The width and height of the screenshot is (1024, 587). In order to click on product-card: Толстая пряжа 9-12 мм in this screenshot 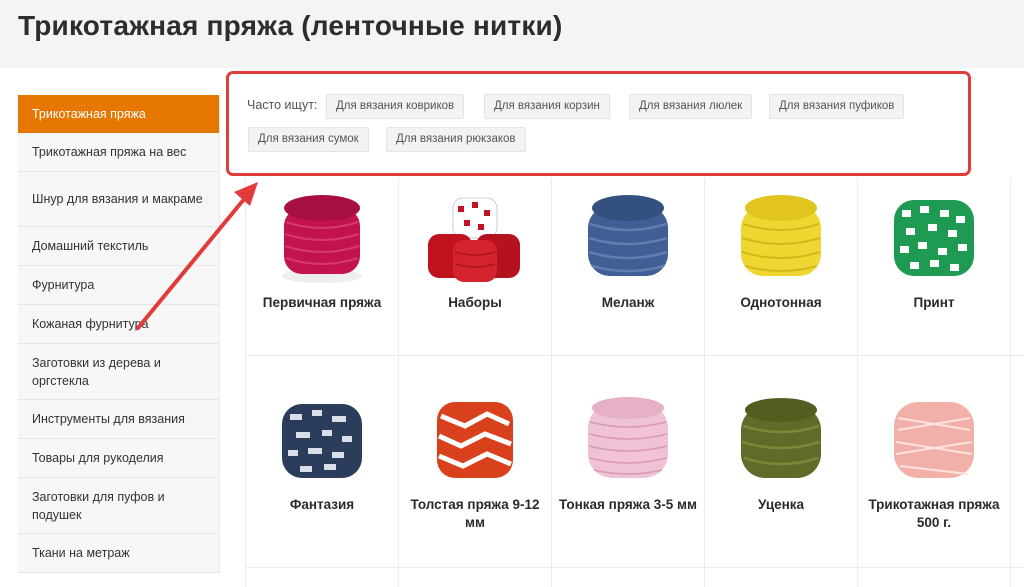, I will do `click(475, 461)`.